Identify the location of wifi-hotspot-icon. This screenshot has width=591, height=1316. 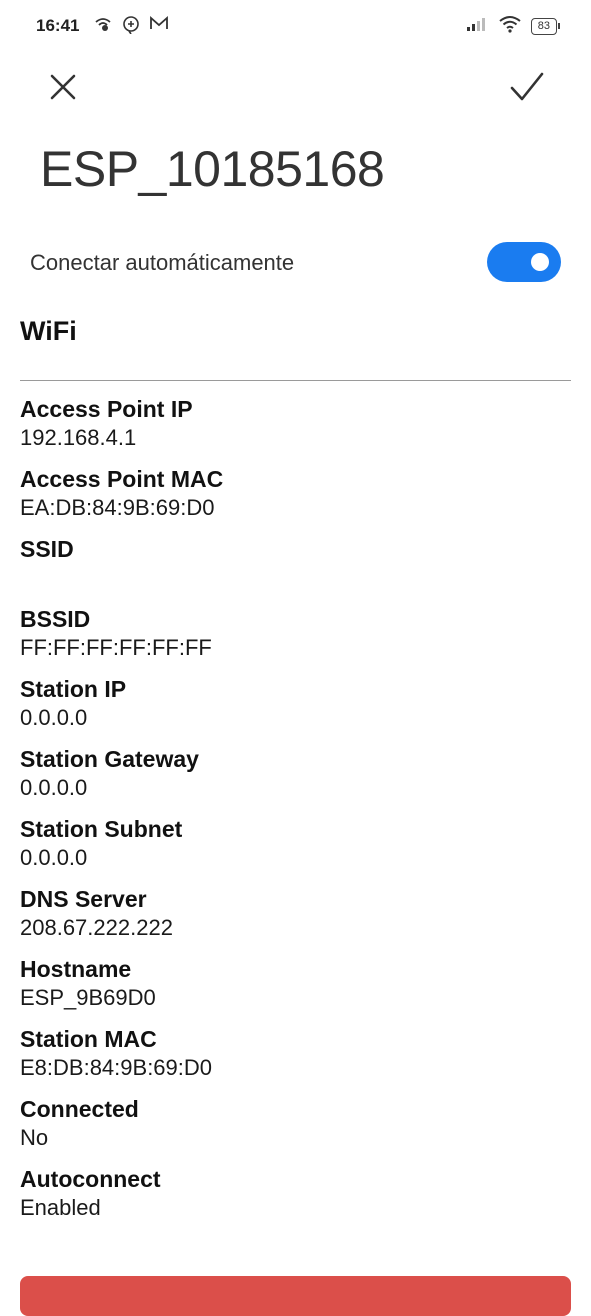
(103, 27).